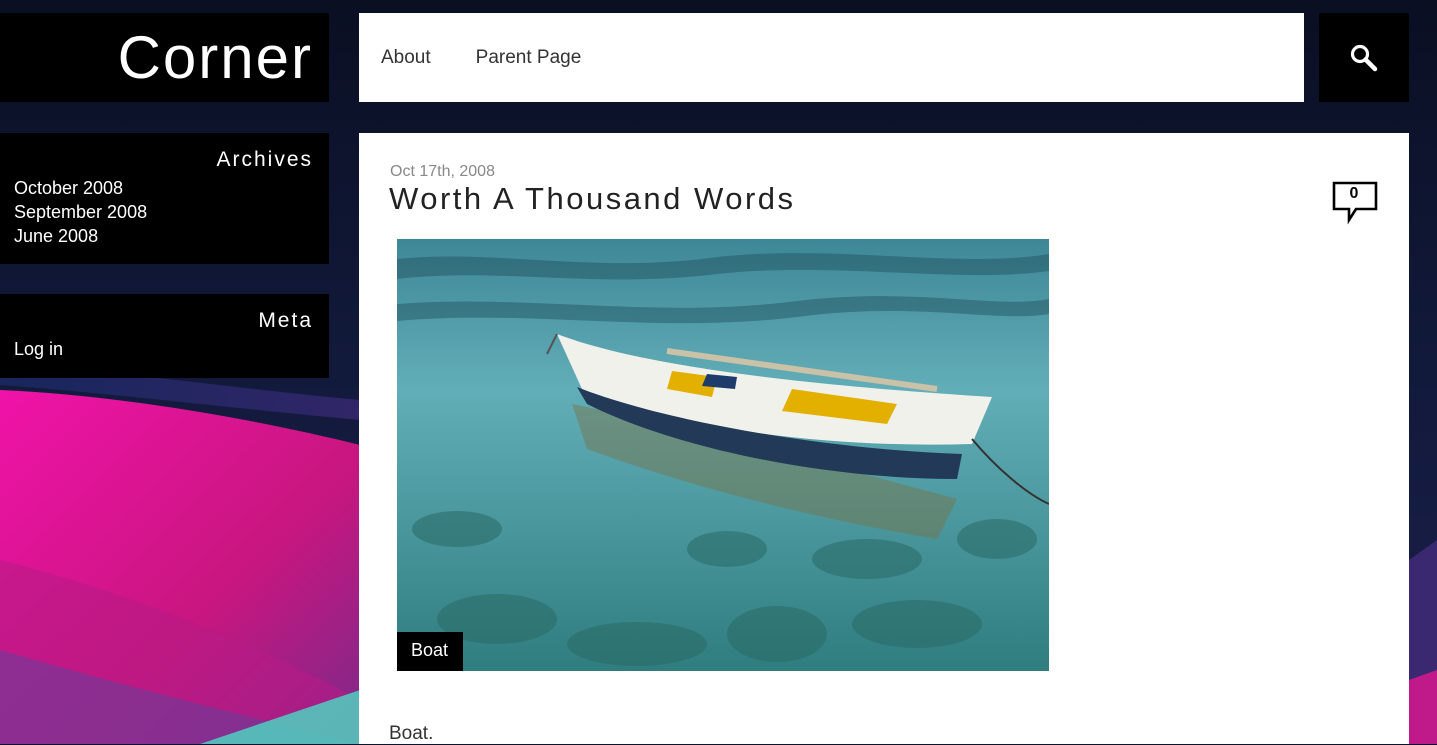 This screenshot has height=745, width=1437. Describe the element at coordinates (1354, 193) in the screenshot. I see `comment-count: 0` at that location.